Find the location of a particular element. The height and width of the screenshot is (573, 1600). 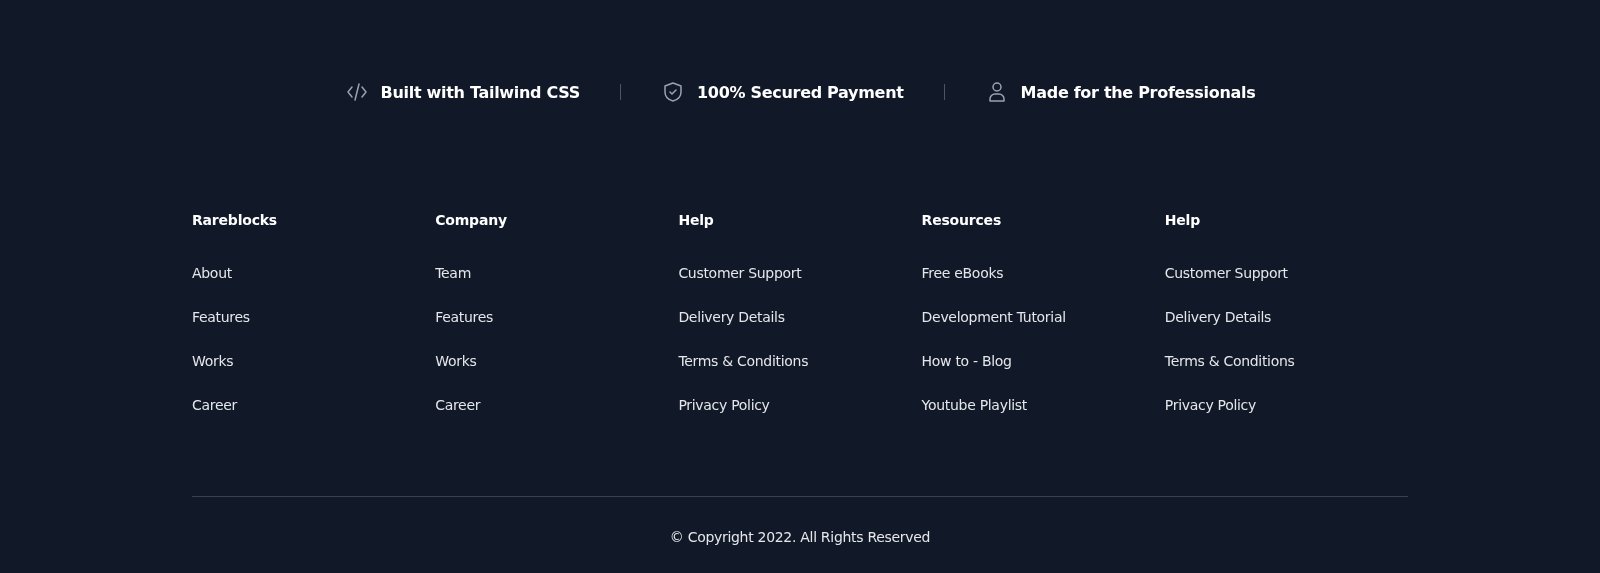

column-heading: Rareblocks is located at coordinates (235, 220).